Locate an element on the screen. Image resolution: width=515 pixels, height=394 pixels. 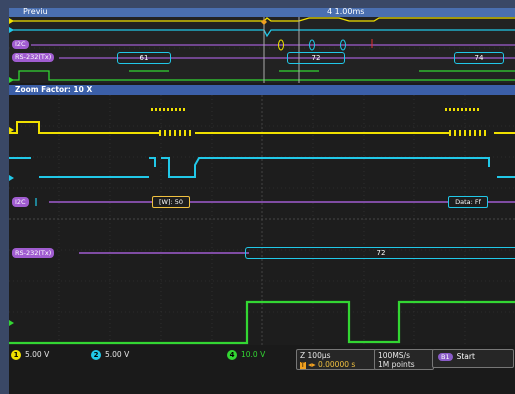
ch1-volts: 5.00 V is located at coordinates (37, 354).